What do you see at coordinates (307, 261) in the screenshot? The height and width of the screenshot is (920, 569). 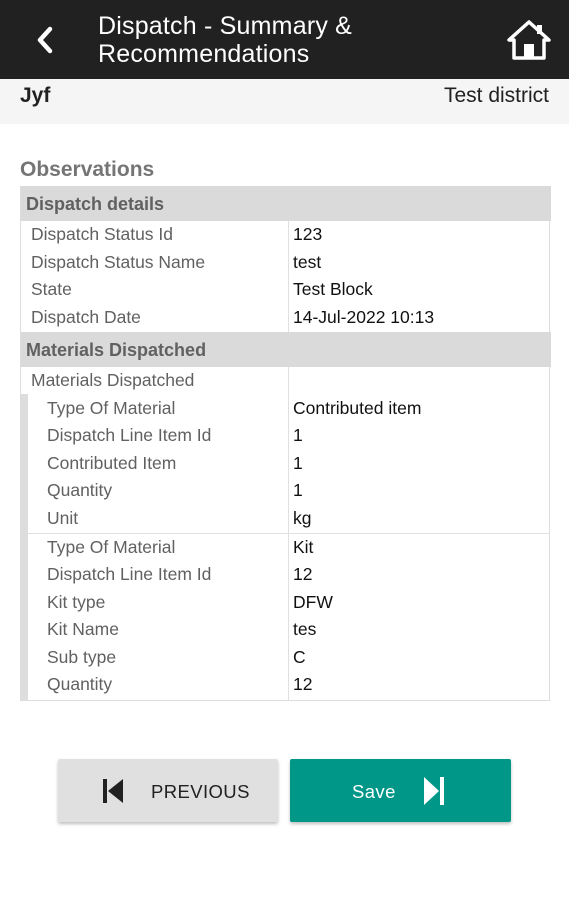 I see `row-value: test` at bounding box center [307, 261].